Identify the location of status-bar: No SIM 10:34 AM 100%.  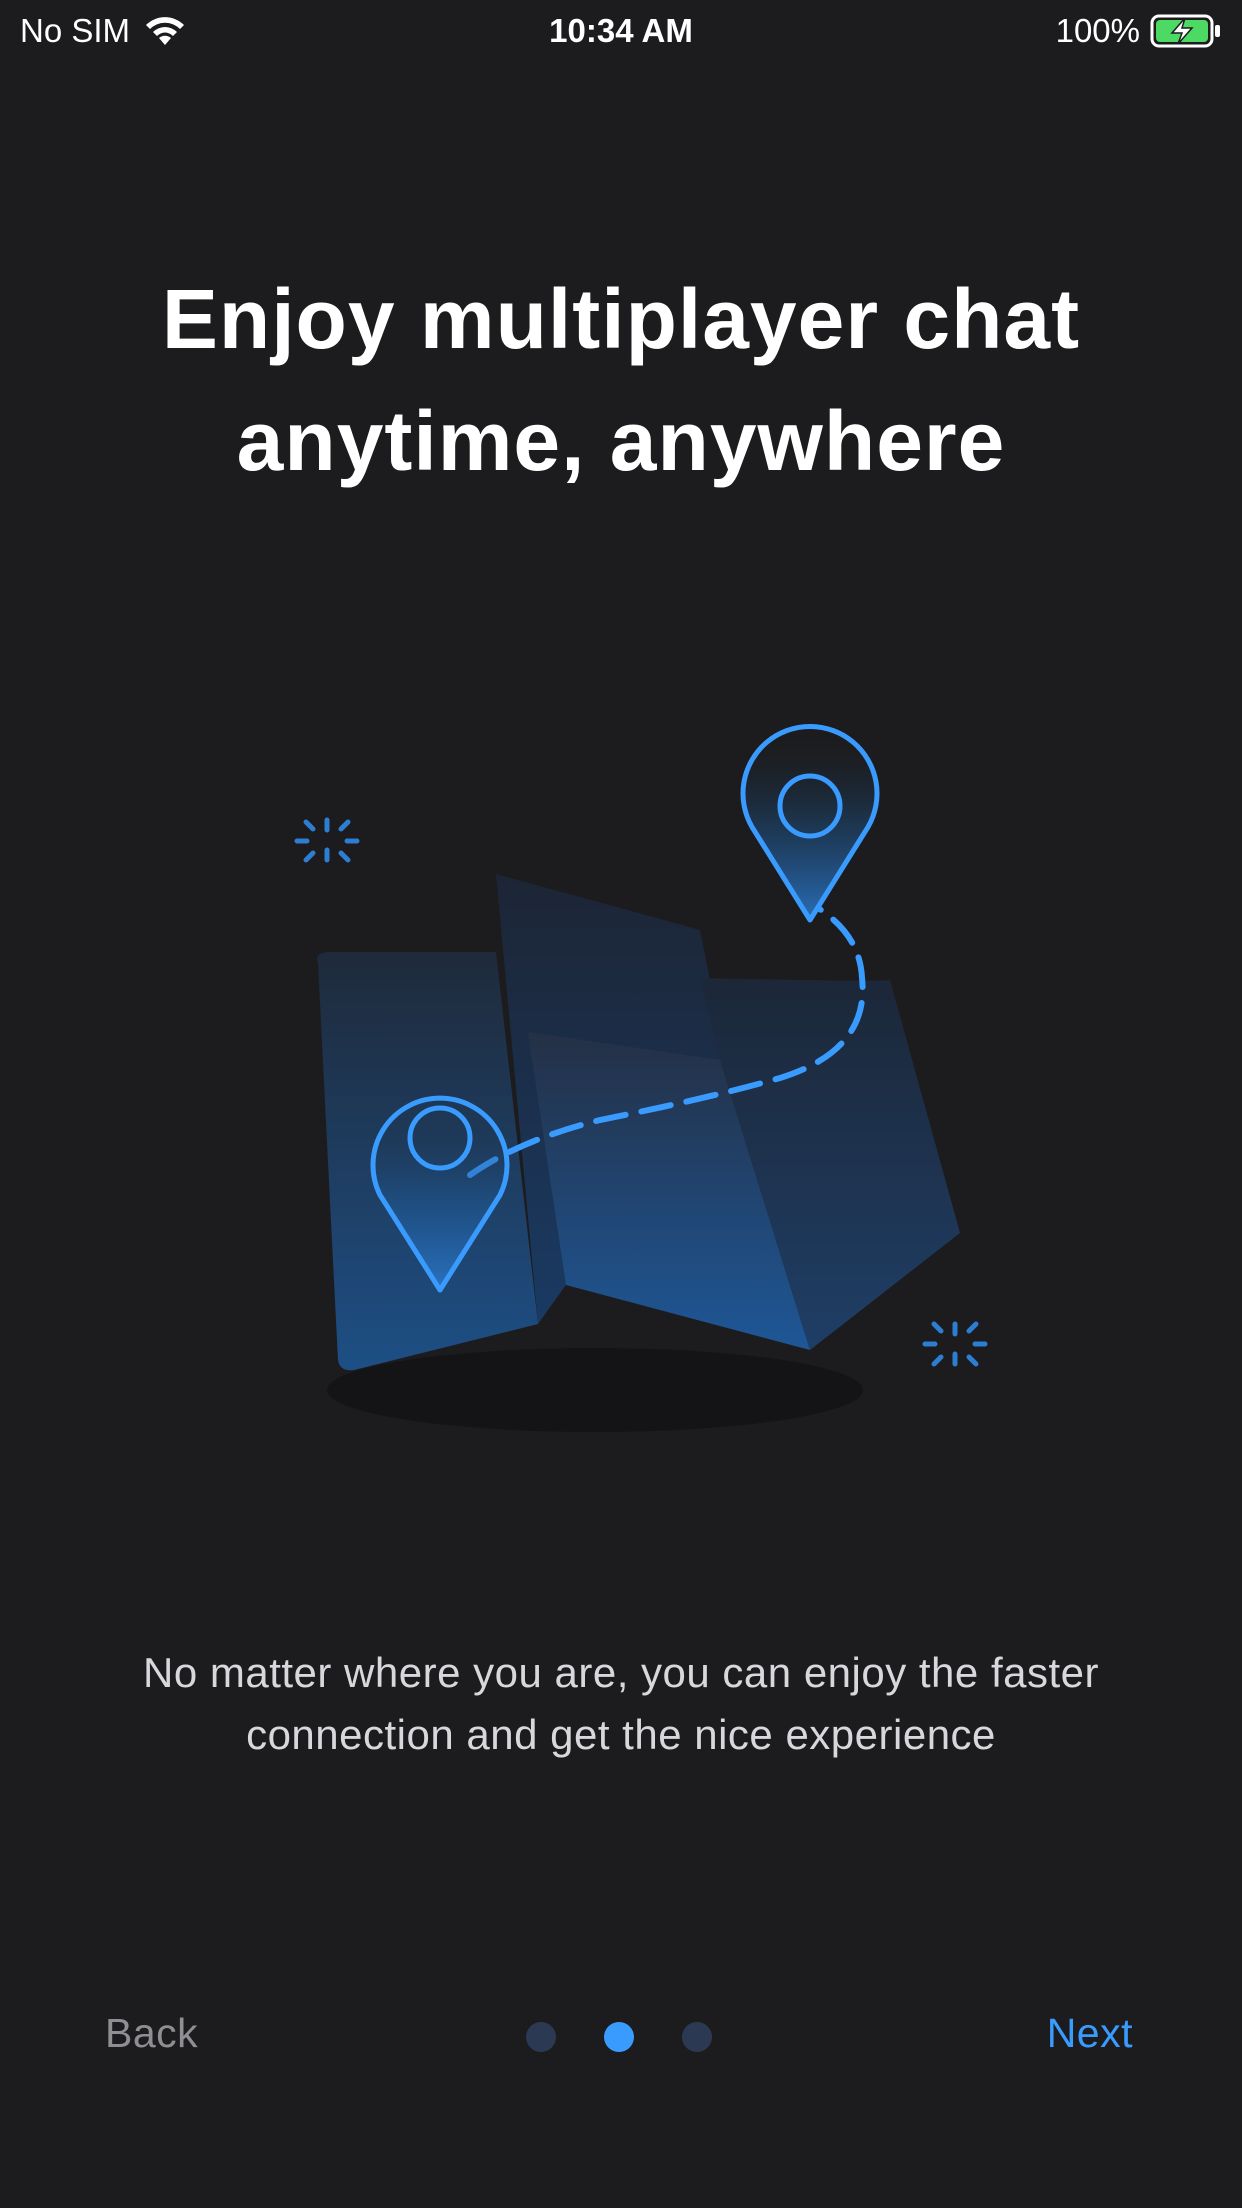
(621, 32).